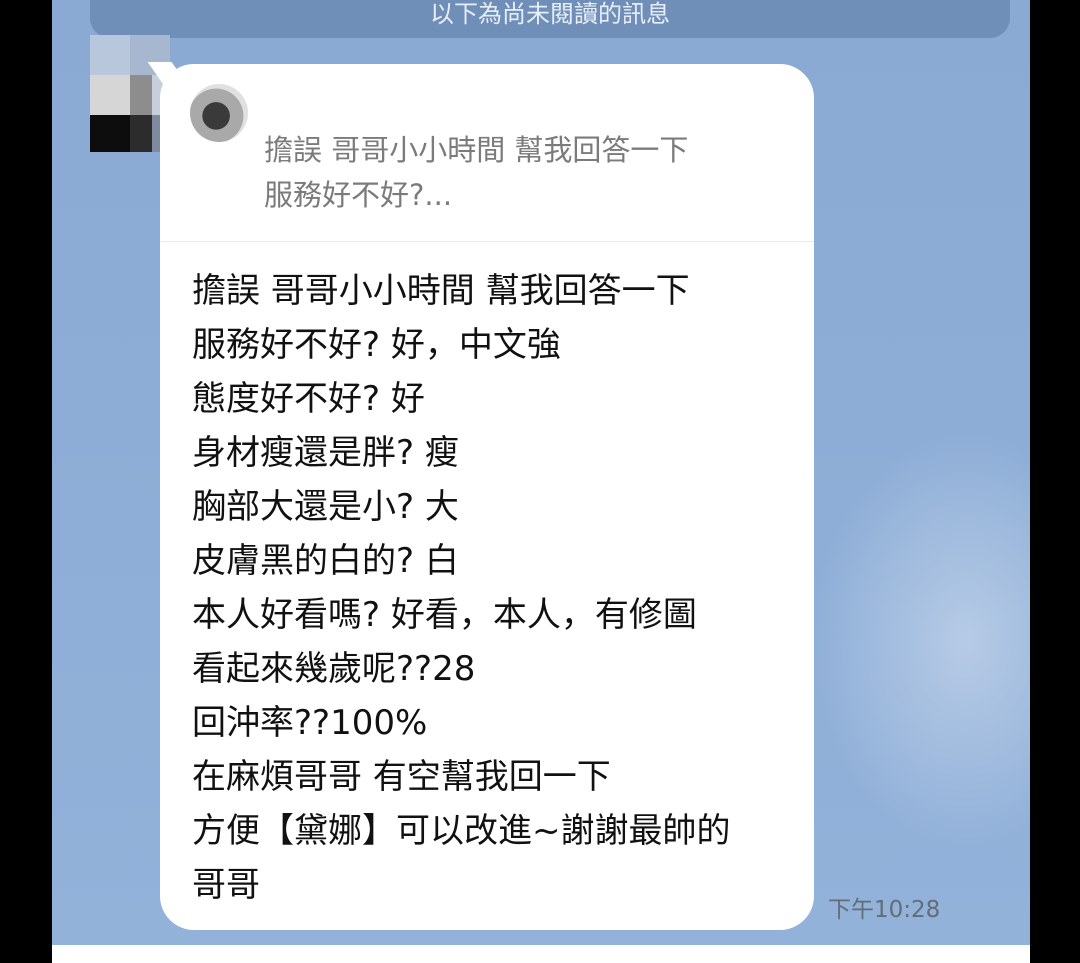 This screenshot has width=1080, height=963. What do you see at coordinates (920, 640) in the screenshot?
I see `background-cloud` at bounding box center [920, 640].